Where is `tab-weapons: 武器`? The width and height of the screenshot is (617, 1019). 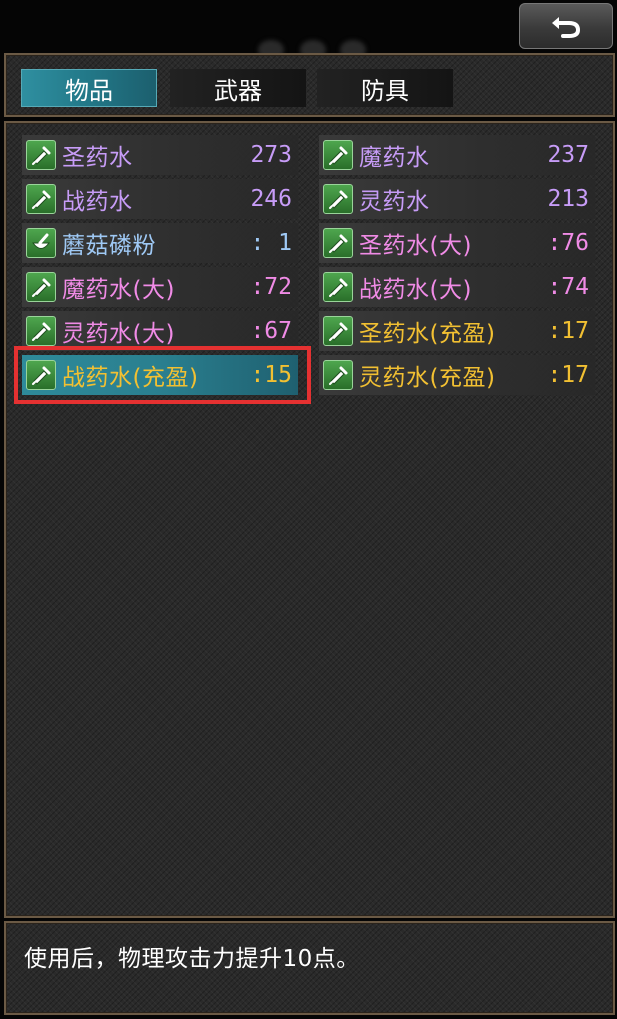
tab-weapons: 武器 is located at coordinates (238, 88).